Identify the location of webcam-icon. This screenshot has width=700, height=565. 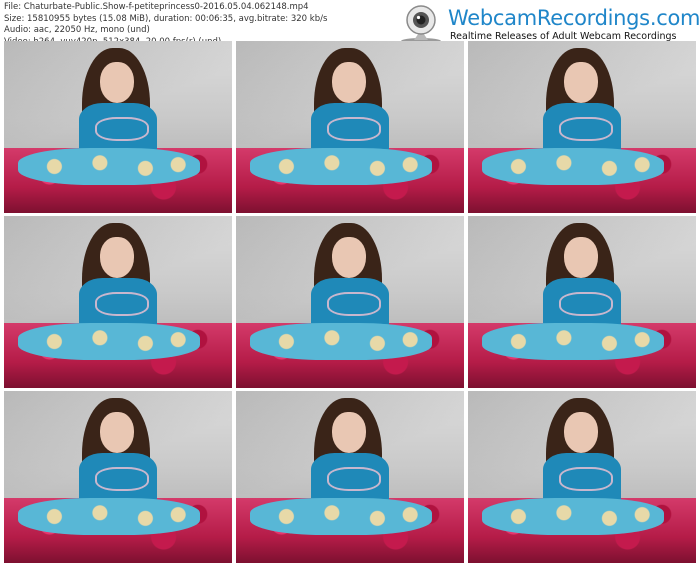
(421, 24).